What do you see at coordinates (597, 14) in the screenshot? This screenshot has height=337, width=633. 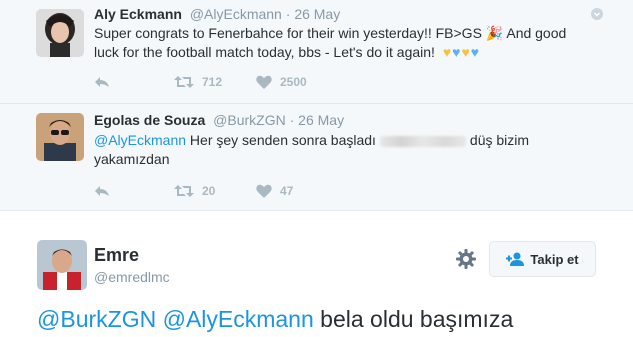 I see `chevron-down-icon` at bounding box center [597, 14].